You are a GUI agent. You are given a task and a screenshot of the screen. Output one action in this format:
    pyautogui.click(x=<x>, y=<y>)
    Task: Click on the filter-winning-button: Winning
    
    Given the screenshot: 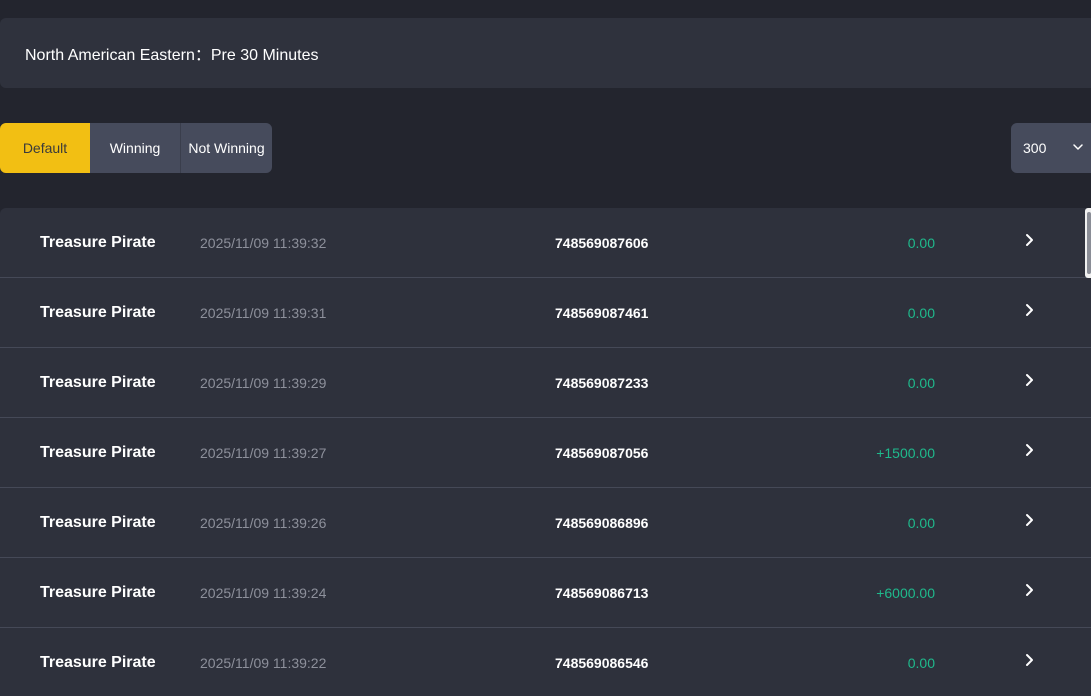 What is the action you would take?
    pyautogui.click(x=135, y=148)
    